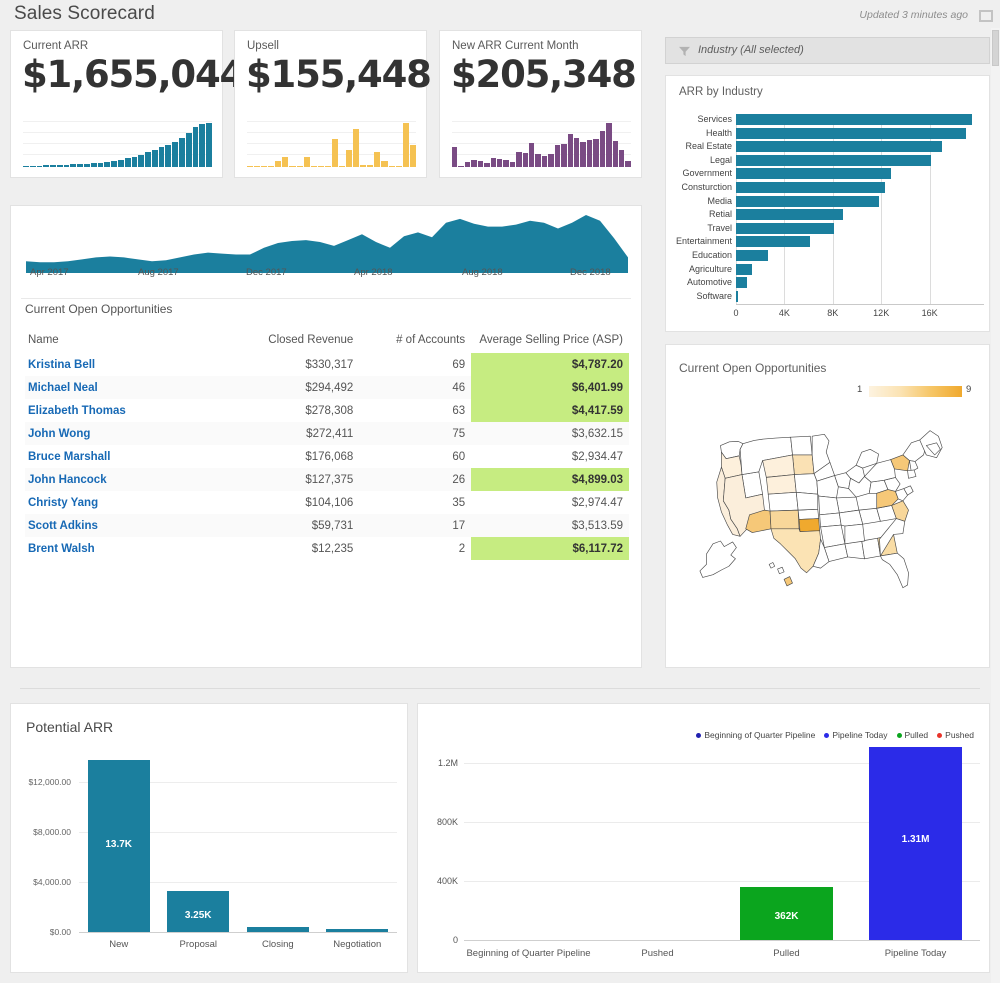  Describe the element at coordinates (120, 525) in the screenshot. I see `cell-name: Scott Adkins` at that location.